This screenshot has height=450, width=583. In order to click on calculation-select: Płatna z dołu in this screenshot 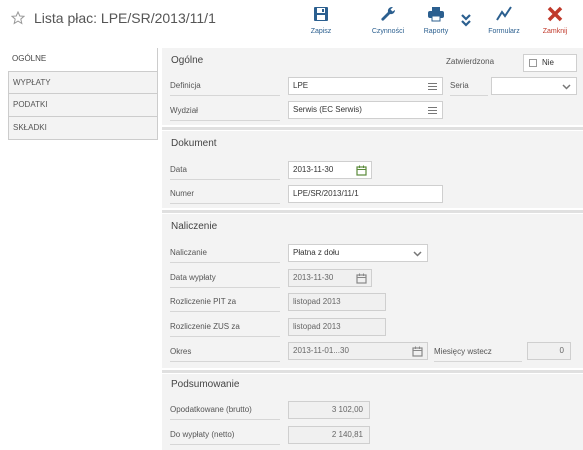, I will do `click(358, 253)`.